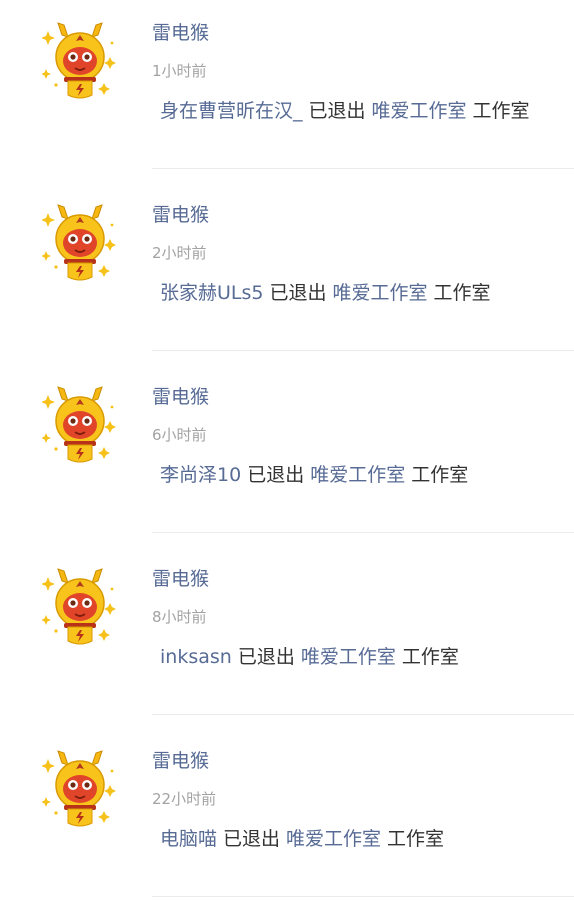 Image resolution: width=574 pixels, height=900 pixels. Describe the element at coordinates (211, 293) in the screenshot. I see `member-link: 张家赫ULs5` at that location.